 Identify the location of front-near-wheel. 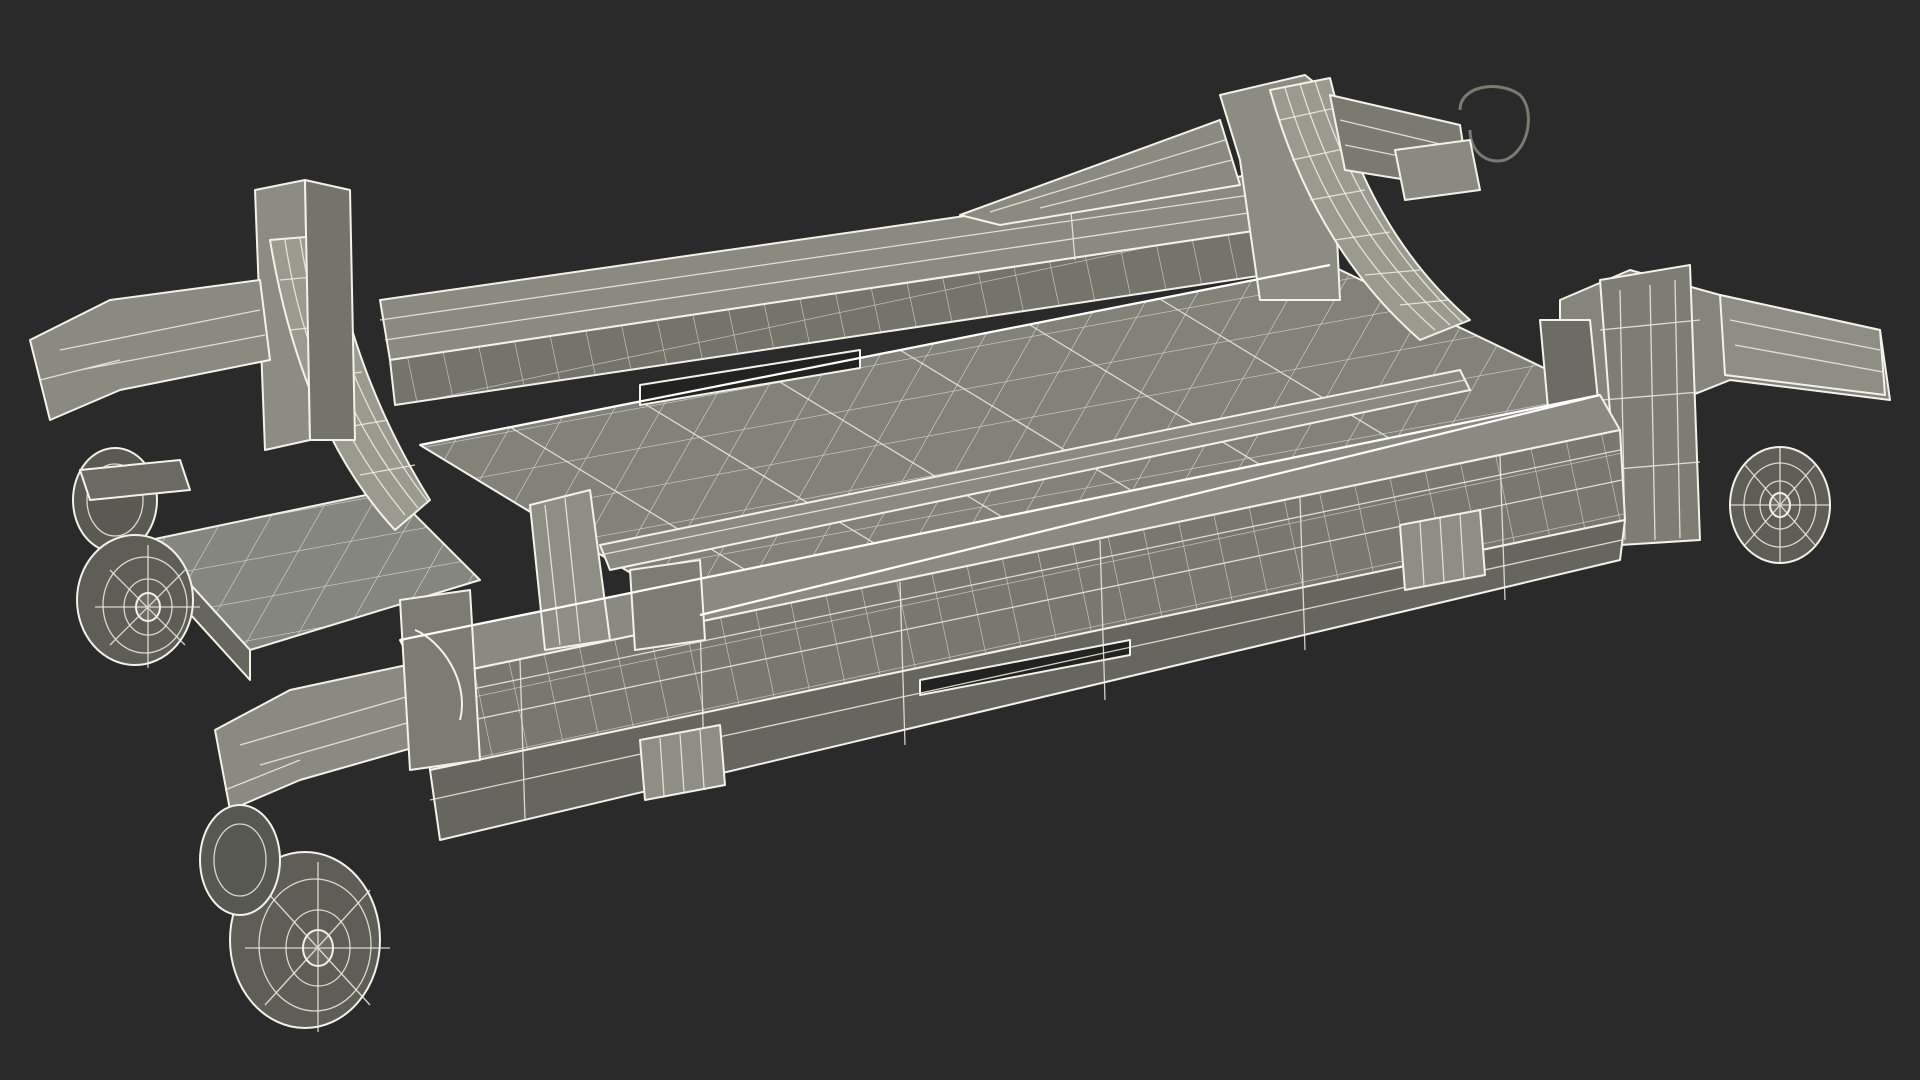
(294, 918).